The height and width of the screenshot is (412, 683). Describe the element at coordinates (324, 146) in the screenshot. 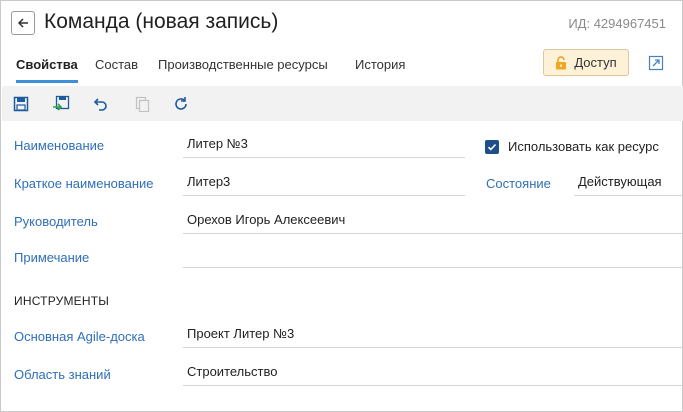

I see `name-field: Литер №3` at that location.